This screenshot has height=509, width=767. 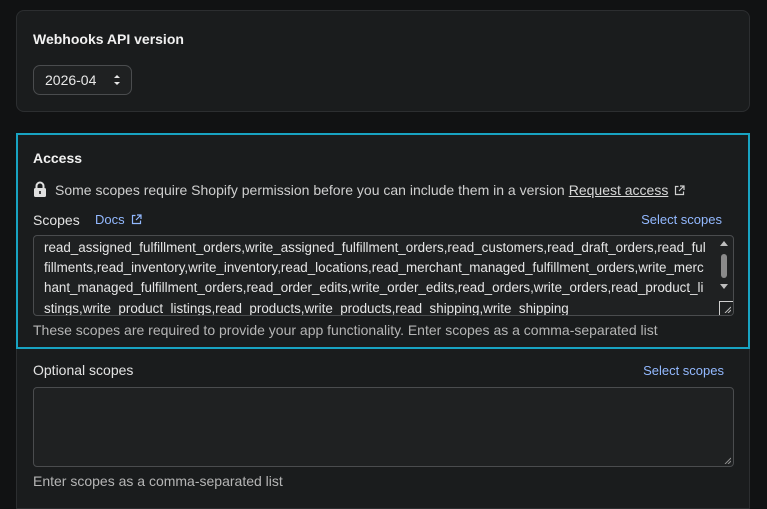 I want to click on webhooks-api-version-select: 2026-04, so click(x=82, y=80).